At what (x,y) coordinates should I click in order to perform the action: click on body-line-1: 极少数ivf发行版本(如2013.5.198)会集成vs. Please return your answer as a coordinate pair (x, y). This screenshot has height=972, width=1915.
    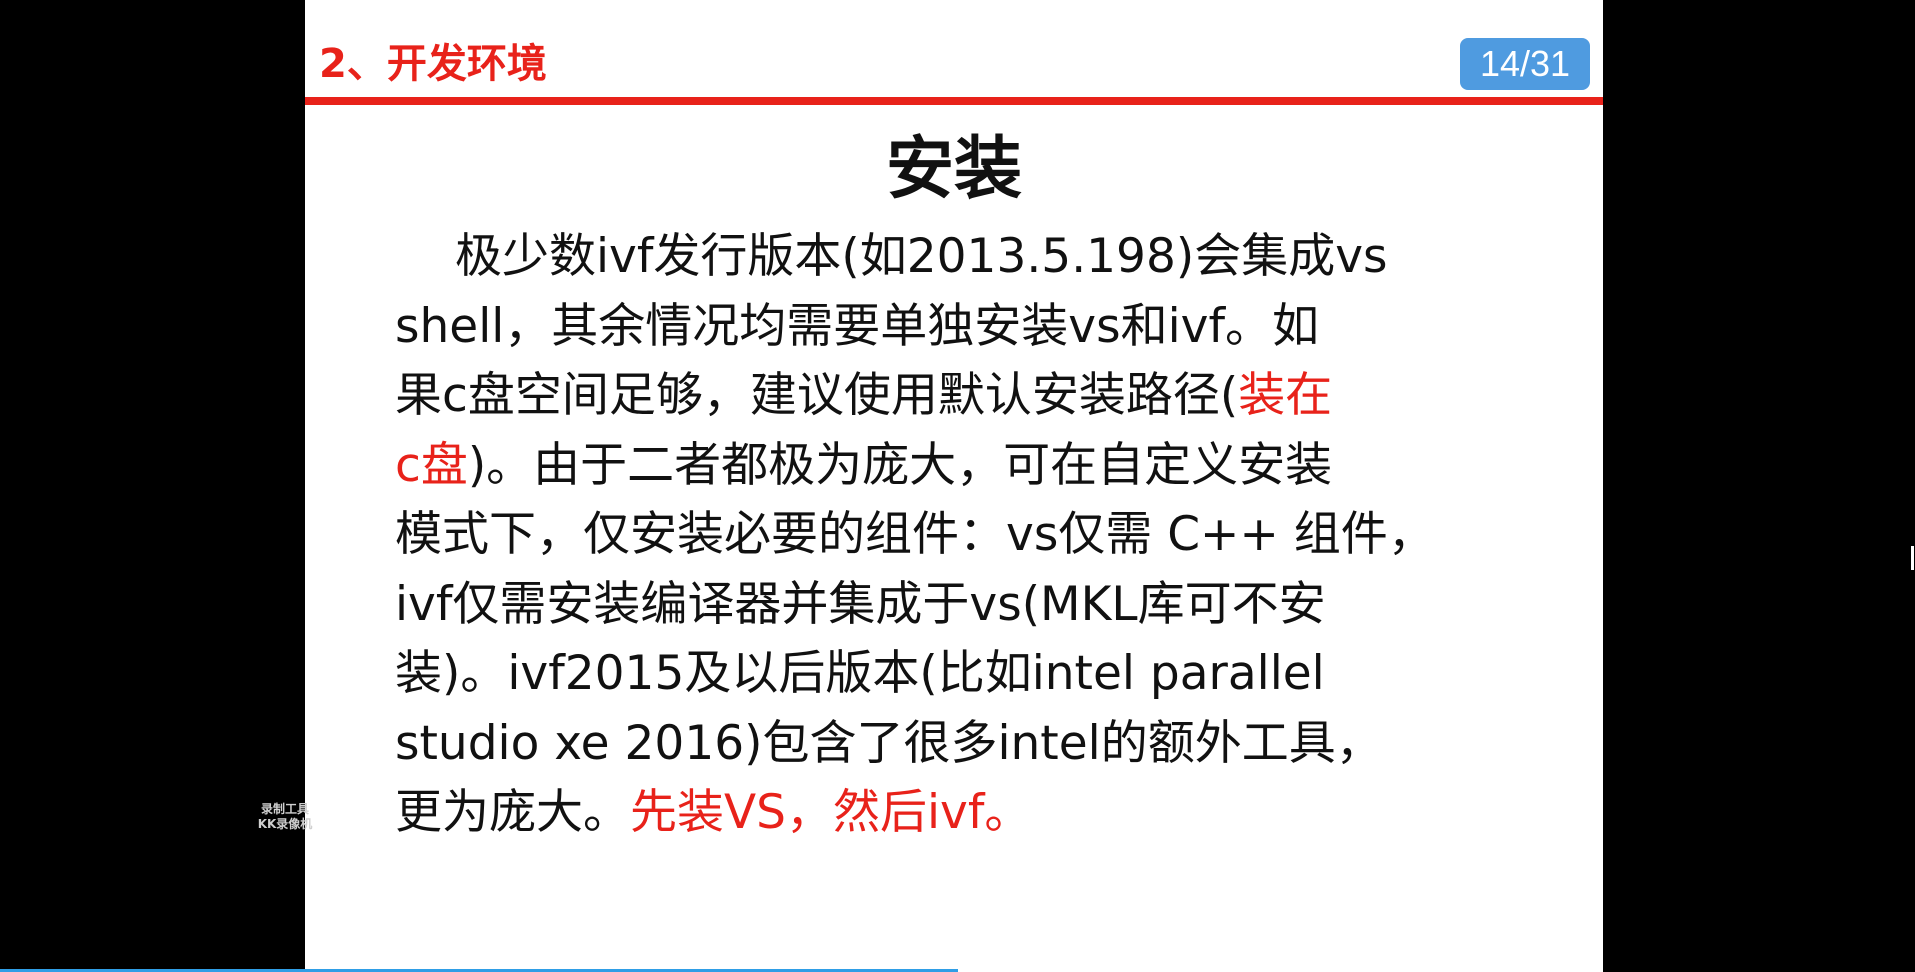
    Looking at the image, I should click on (921, 256).